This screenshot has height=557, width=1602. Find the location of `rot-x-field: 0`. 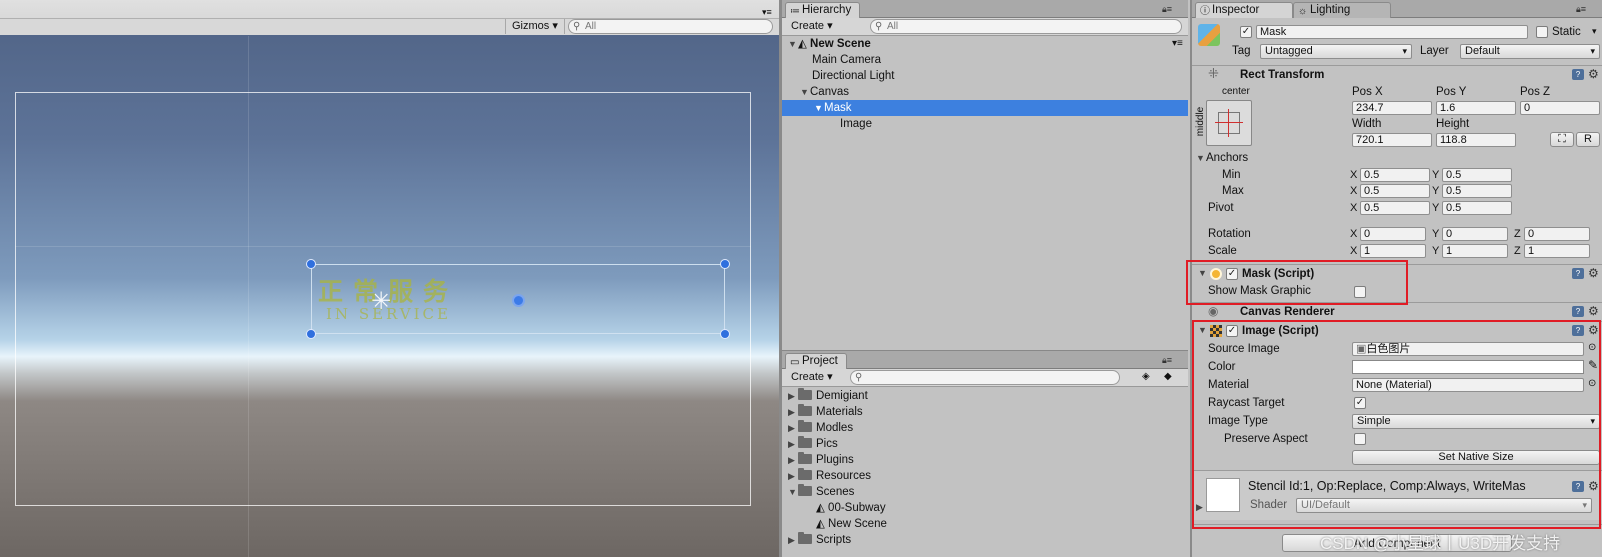

rot-x-field: 0 is located at coordinates (1393, 234).